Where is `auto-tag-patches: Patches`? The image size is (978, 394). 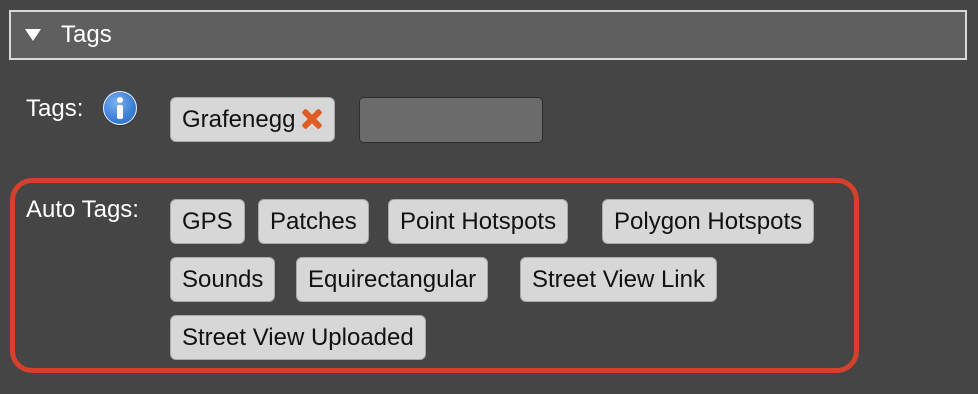 auto-tag-patches: Patches is located at coordinates (313, 221).